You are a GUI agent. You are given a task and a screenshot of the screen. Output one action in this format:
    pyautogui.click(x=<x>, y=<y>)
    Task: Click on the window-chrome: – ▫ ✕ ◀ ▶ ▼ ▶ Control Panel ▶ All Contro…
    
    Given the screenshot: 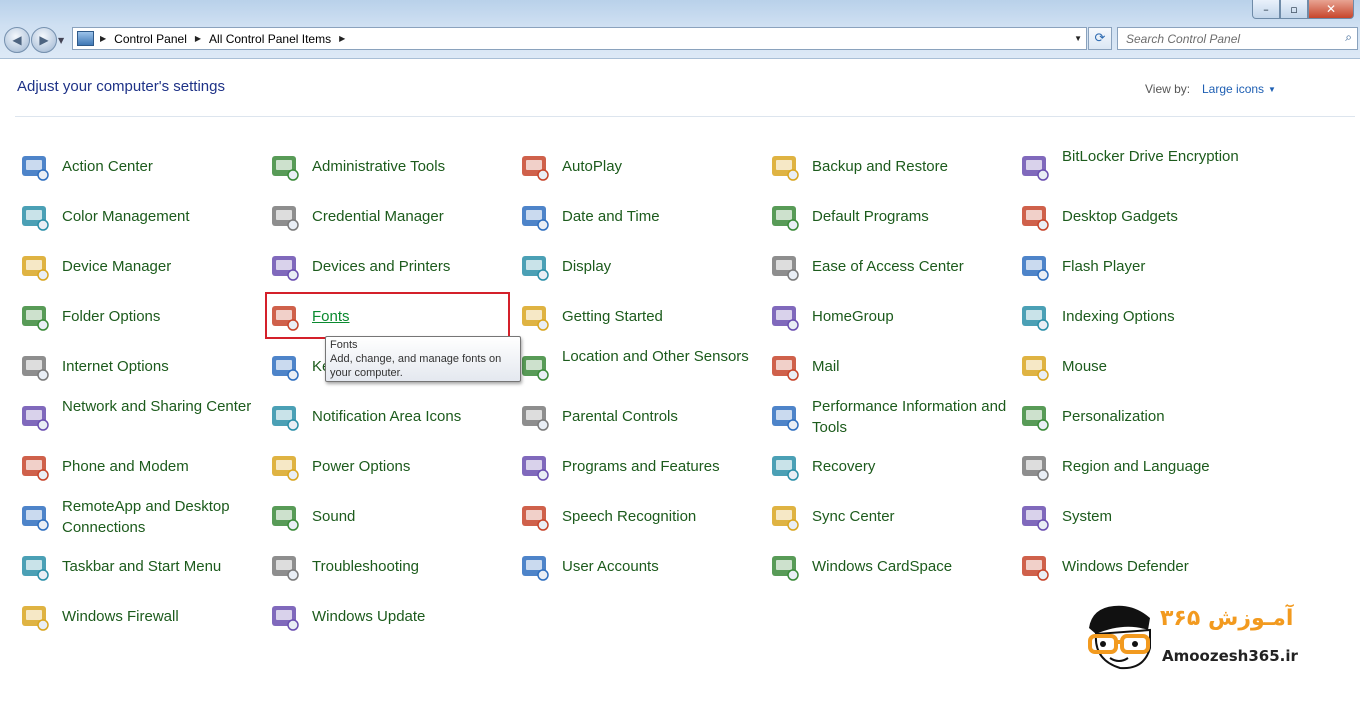 What is the action you would take?
    pyautogui.click(x=680, y=29)
    